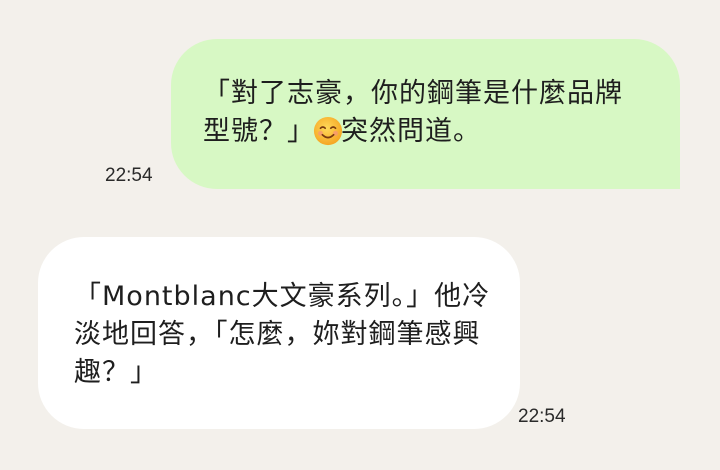 Image resolution: width=720 pixels, height=470 pixels. What do you see at coordinates (282, 334) in the screenshot?
I see `incoming-message-text: 「Montblanc大文豪系列。」他冷淡地回答，「怎麼，妳對鋼筆感興趣？」` at bounding box center [282, 334].